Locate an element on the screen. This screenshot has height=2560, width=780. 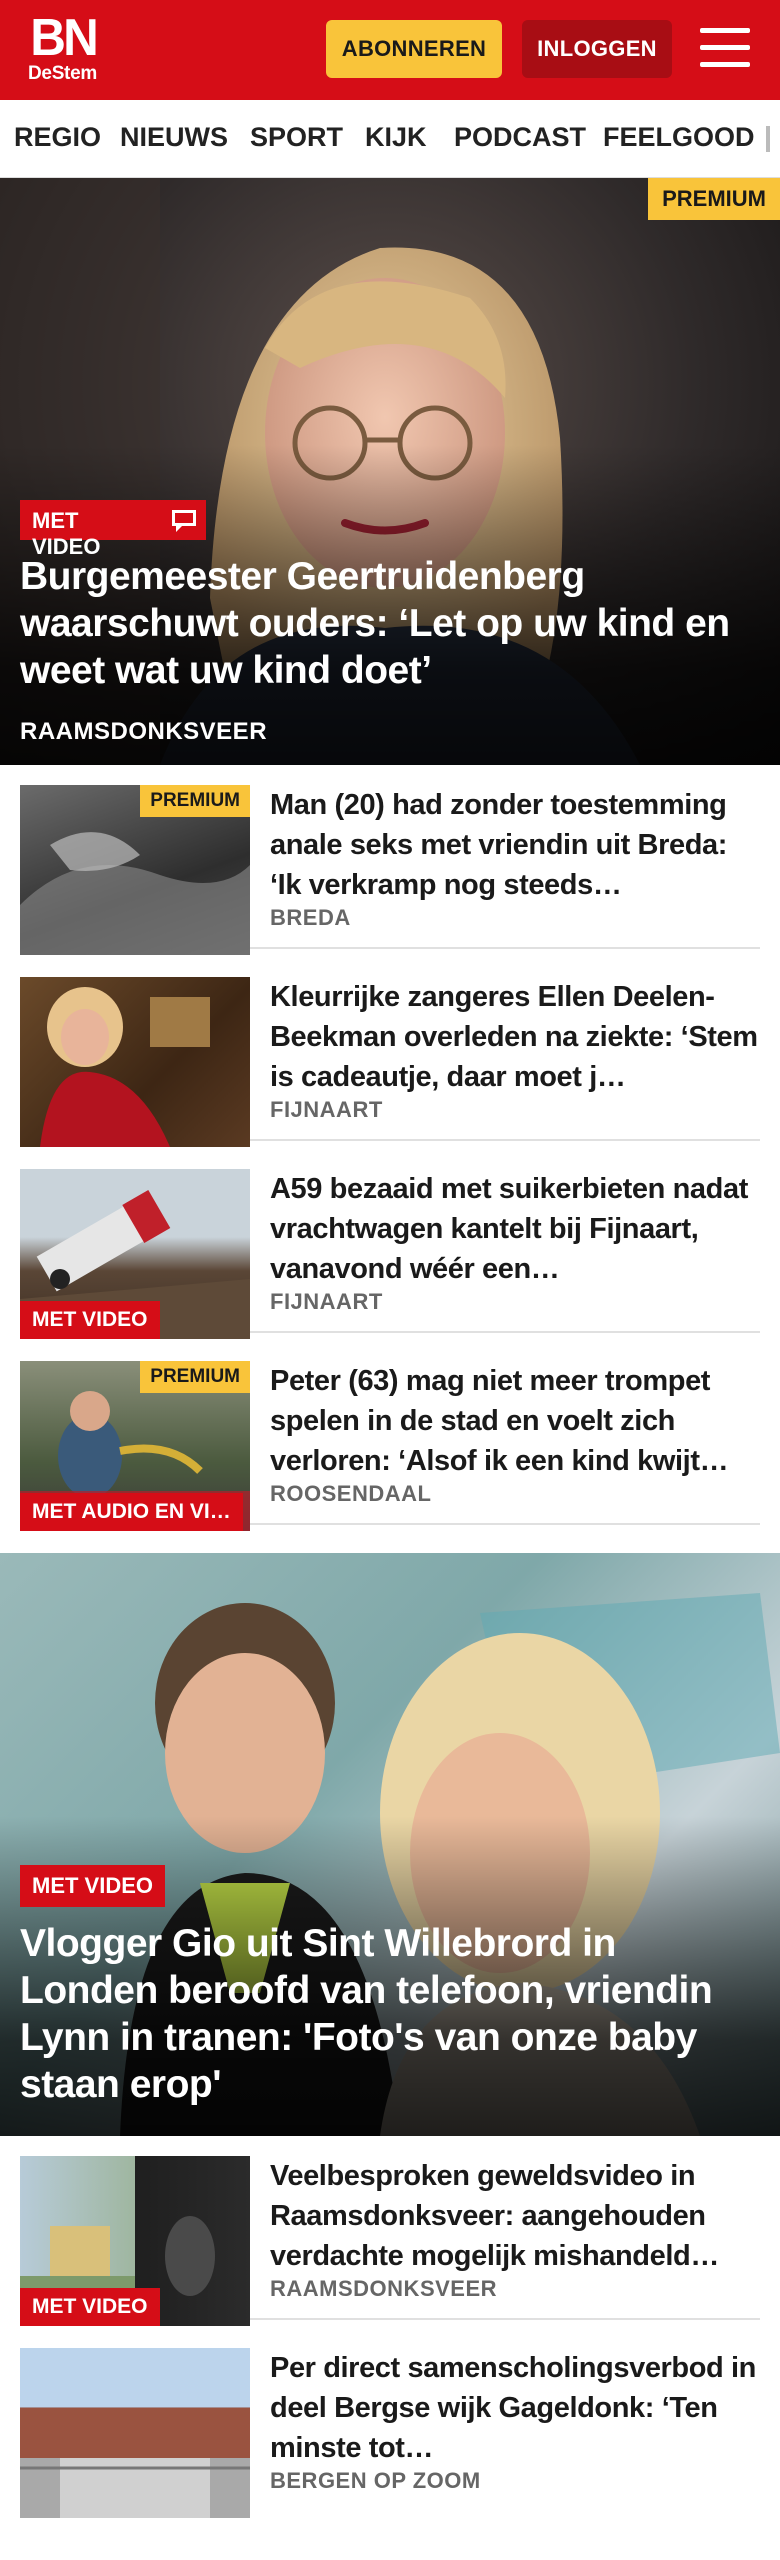
subscribe-button: ABONNEREN is located at coordinates (414, 49).